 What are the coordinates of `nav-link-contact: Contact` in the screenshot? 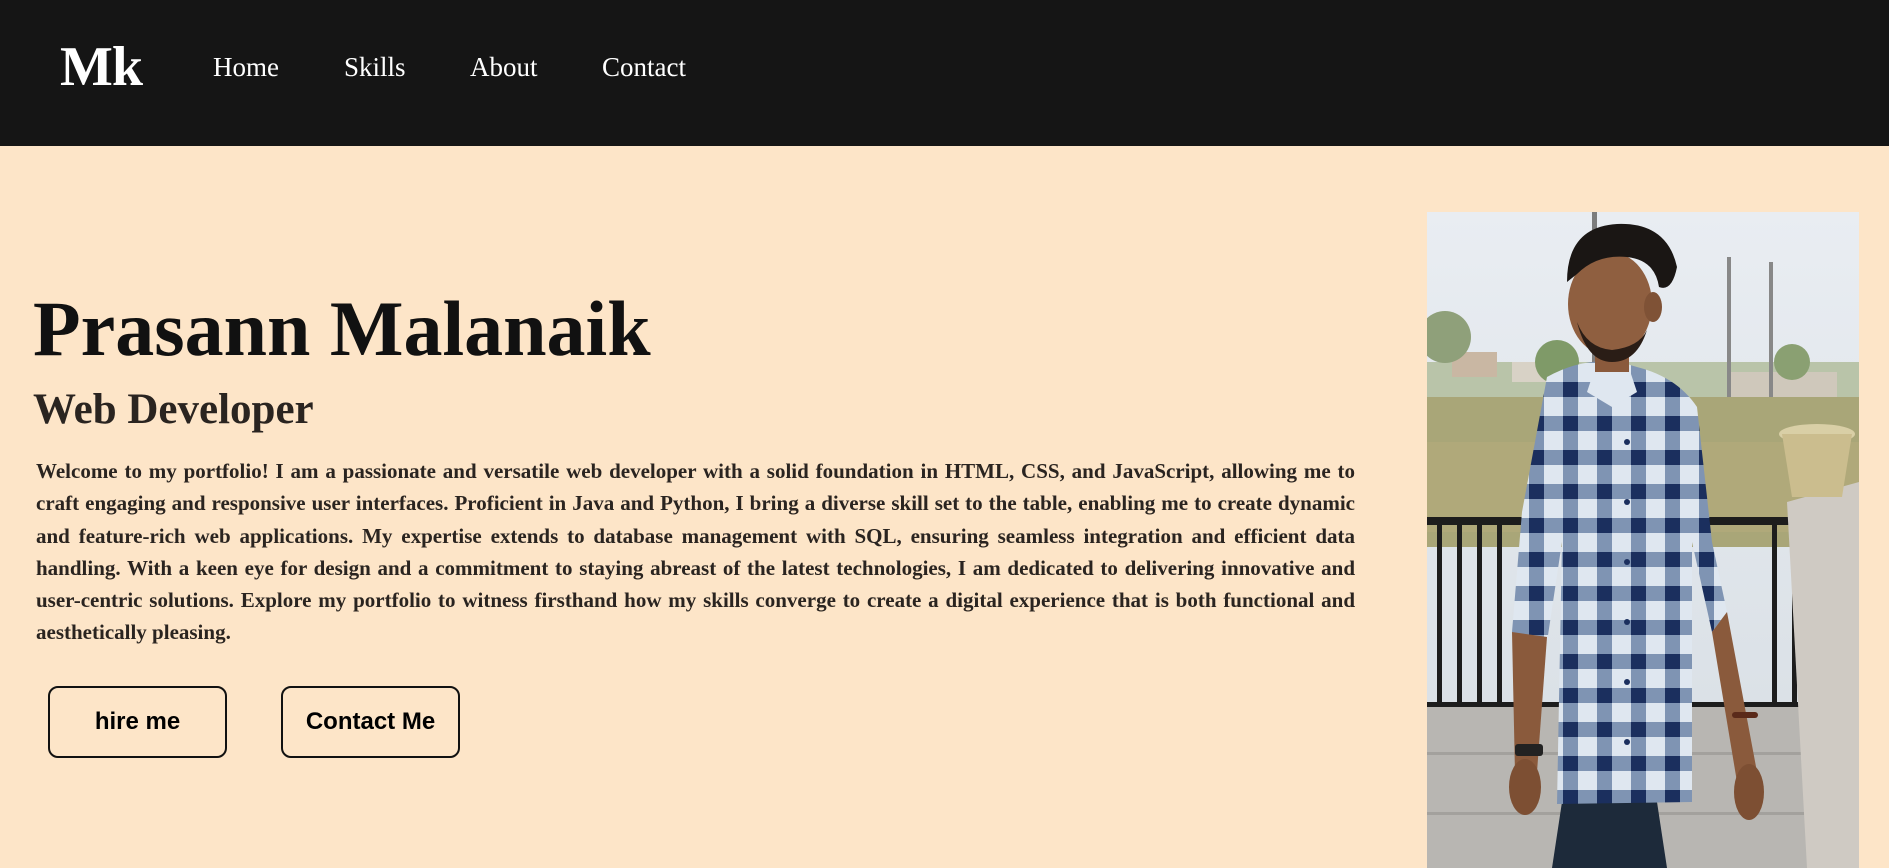 It's located at (644, 67).